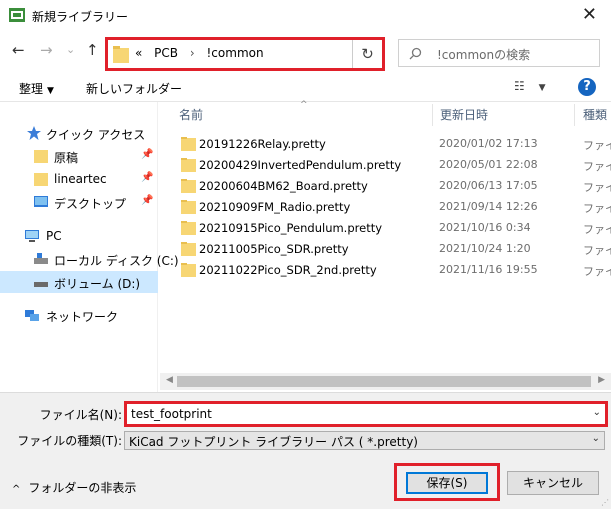 This screenshot has height=509, width=611. What do you see at coordinates (171, 414) in the screenshot?
I see `filename-value: test_footprint` at bounding box center [171, 414].